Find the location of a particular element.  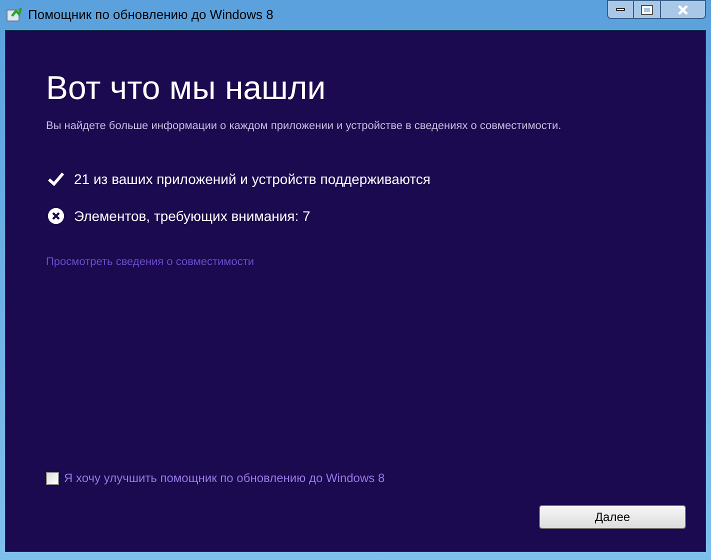

result-text: 21 из ваших приложений и устройств поддерживаются is located at coordinates (252, 179).